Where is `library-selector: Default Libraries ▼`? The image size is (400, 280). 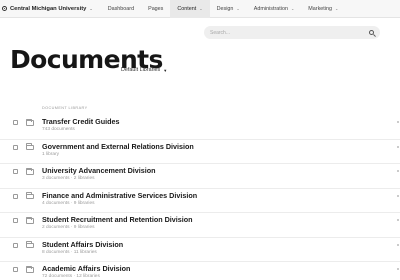 library-selector: Default Libraries ▼ is located at coordinates (144, 70).